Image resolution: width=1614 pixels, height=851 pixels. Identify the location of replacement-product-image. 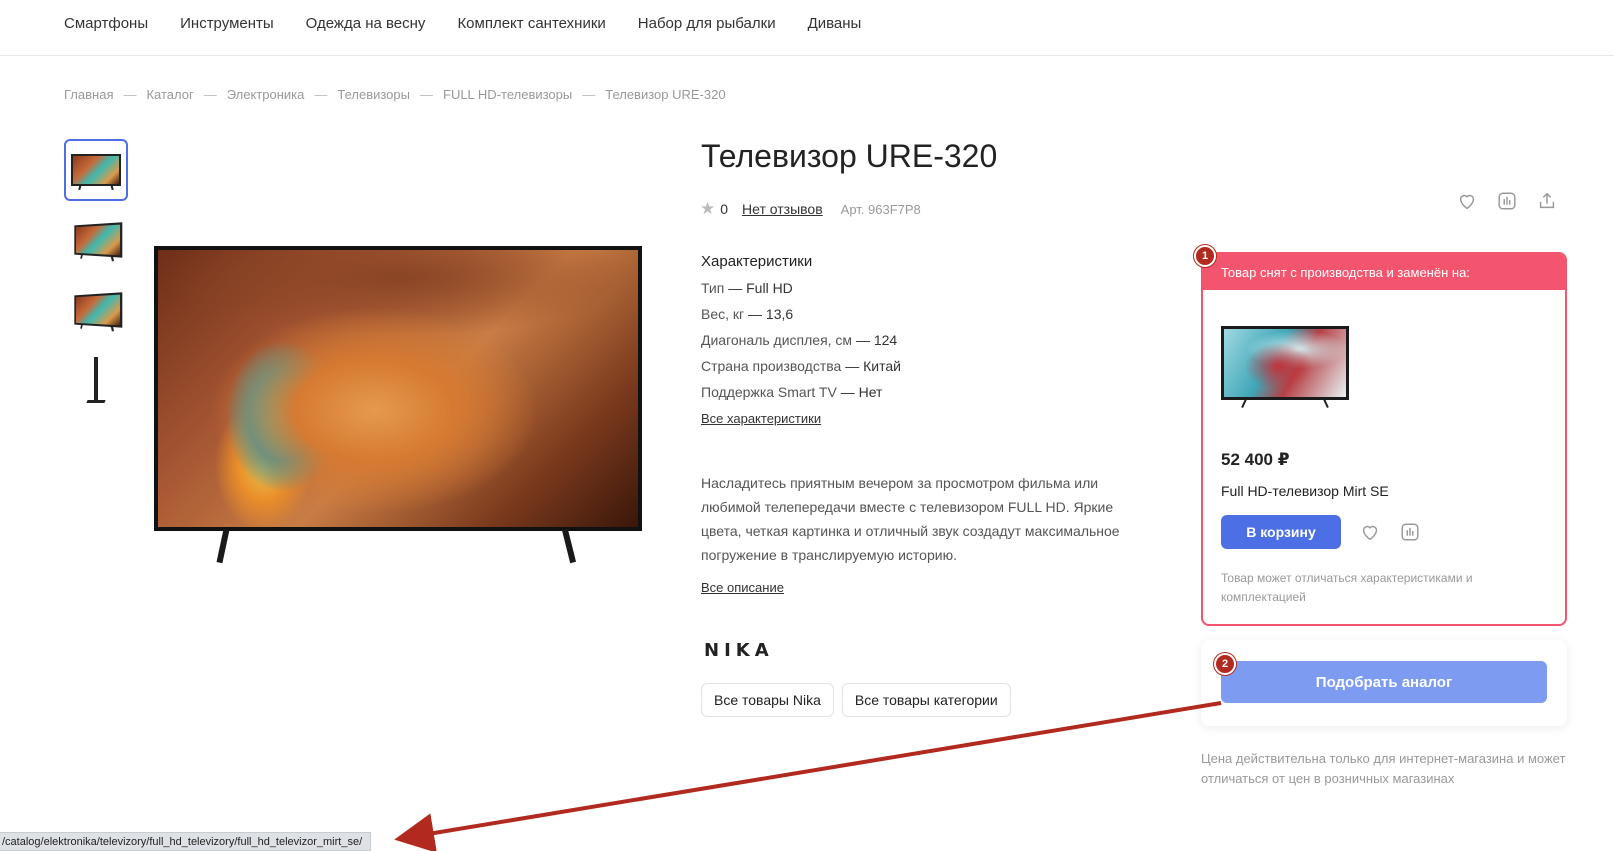
(1285, 363).